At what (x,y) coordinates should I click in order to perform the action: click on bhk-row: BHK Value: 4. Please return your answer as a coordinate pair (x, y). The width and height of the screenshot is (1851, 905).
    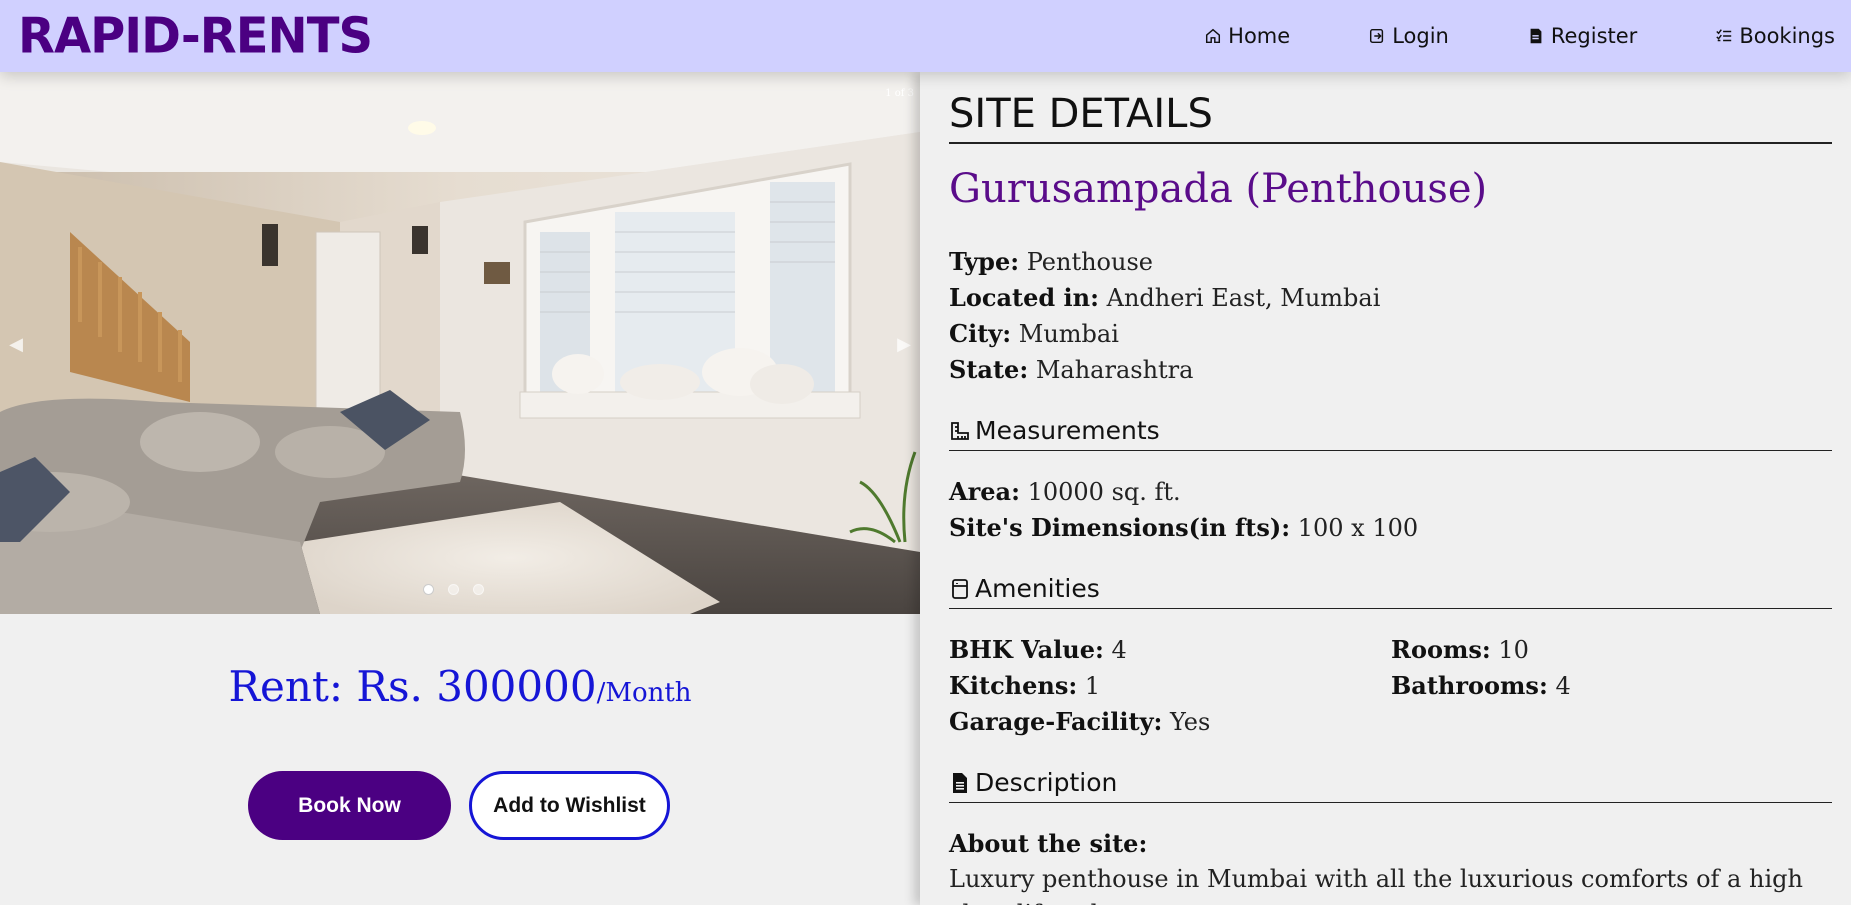
    Looking at the image, I should click on (1170, 650).